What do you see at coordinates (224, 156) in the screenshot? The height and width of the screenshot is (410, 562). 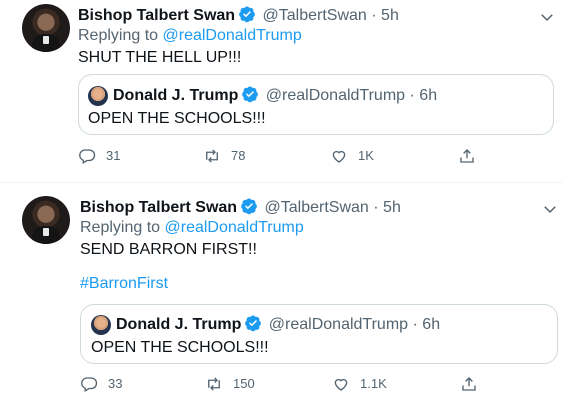 I see `retweet-button: 78` at bounding box center [224, 156].